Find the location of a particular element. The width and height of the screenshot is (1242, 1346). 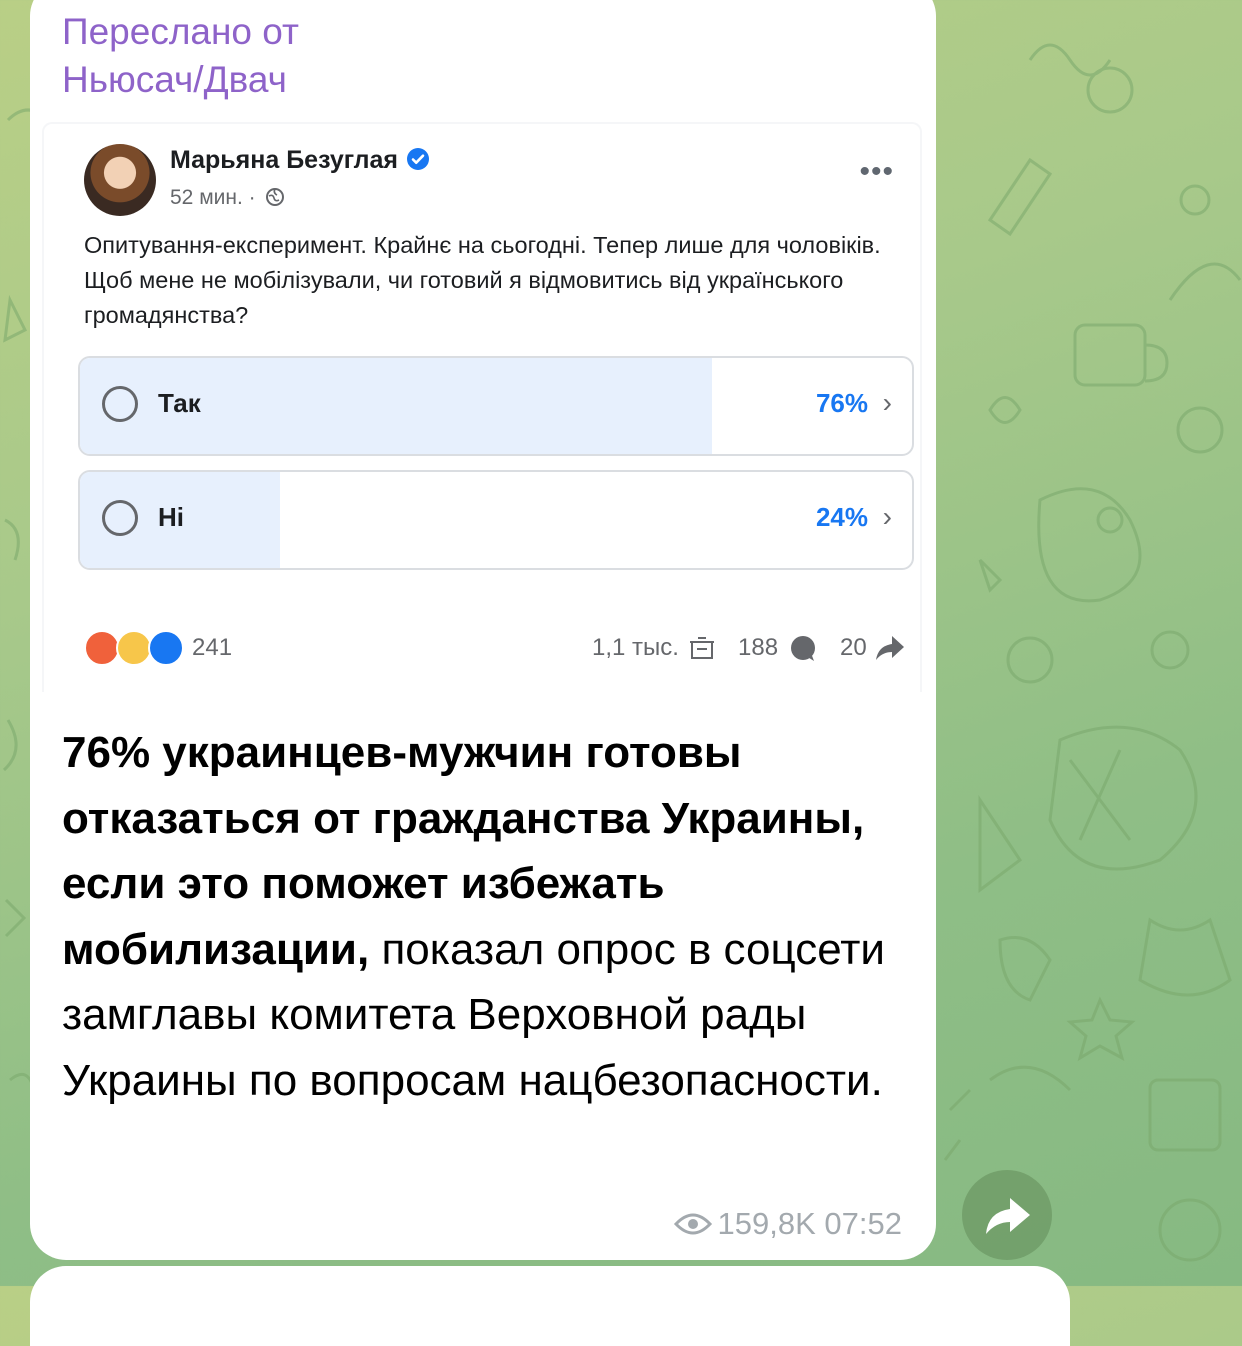

message-meta: 159,8K 07:52 is located at coordinates (787, 1224).